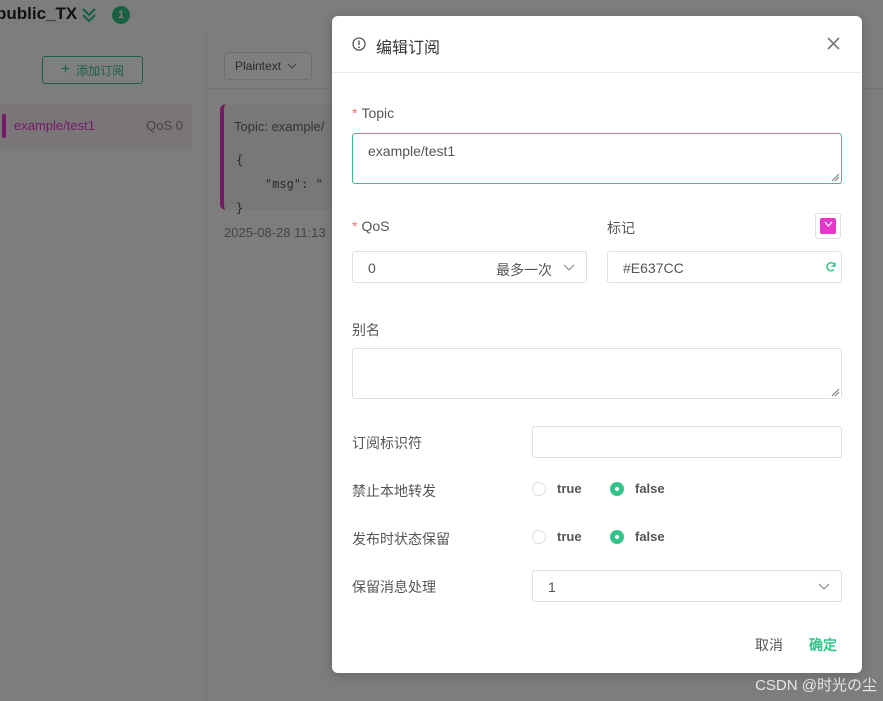 The image size is (883, 701). I want to click on watermark: CSDN @时光の尘, so click(816, 685).